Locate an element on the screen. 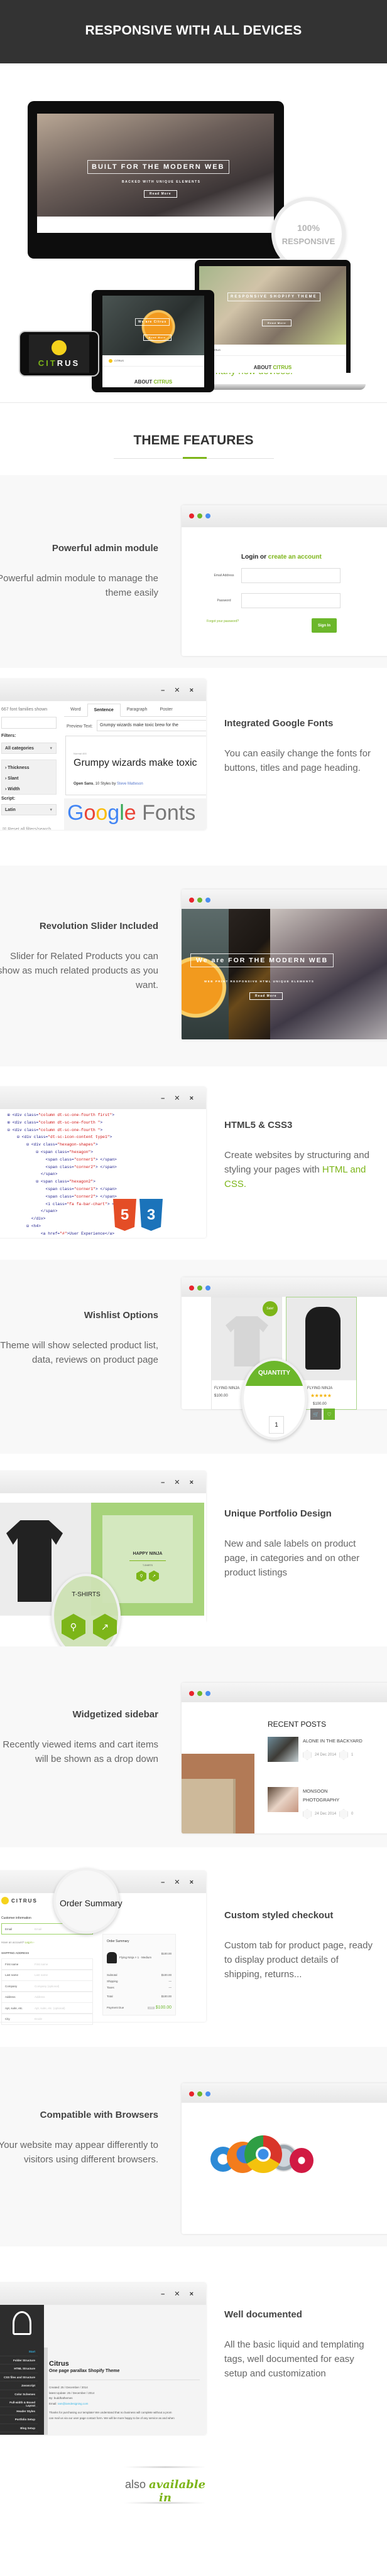 The image size is (387, 2576). doc-title: Citrus is located at coordinates (59, 2364).